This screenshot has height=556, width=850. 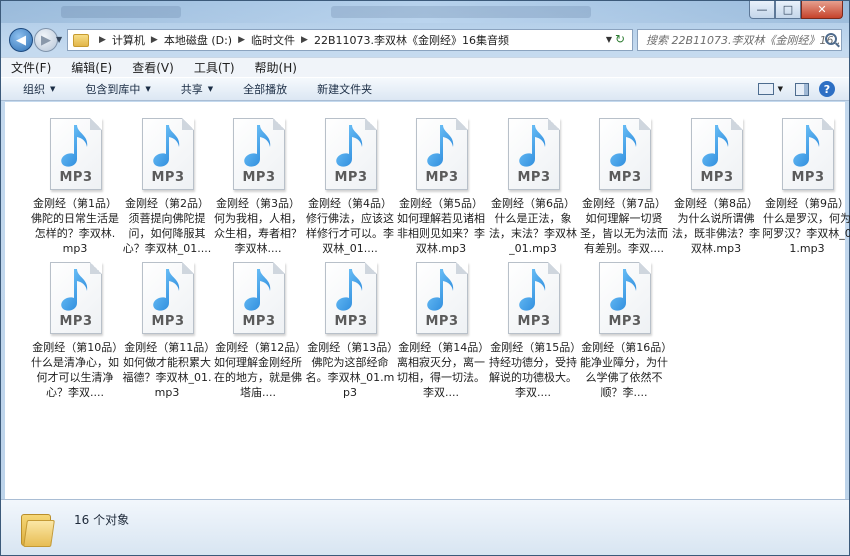 I want to click on include-in-library-button: 包含到库中 ▼, so click(x=117, y=89).